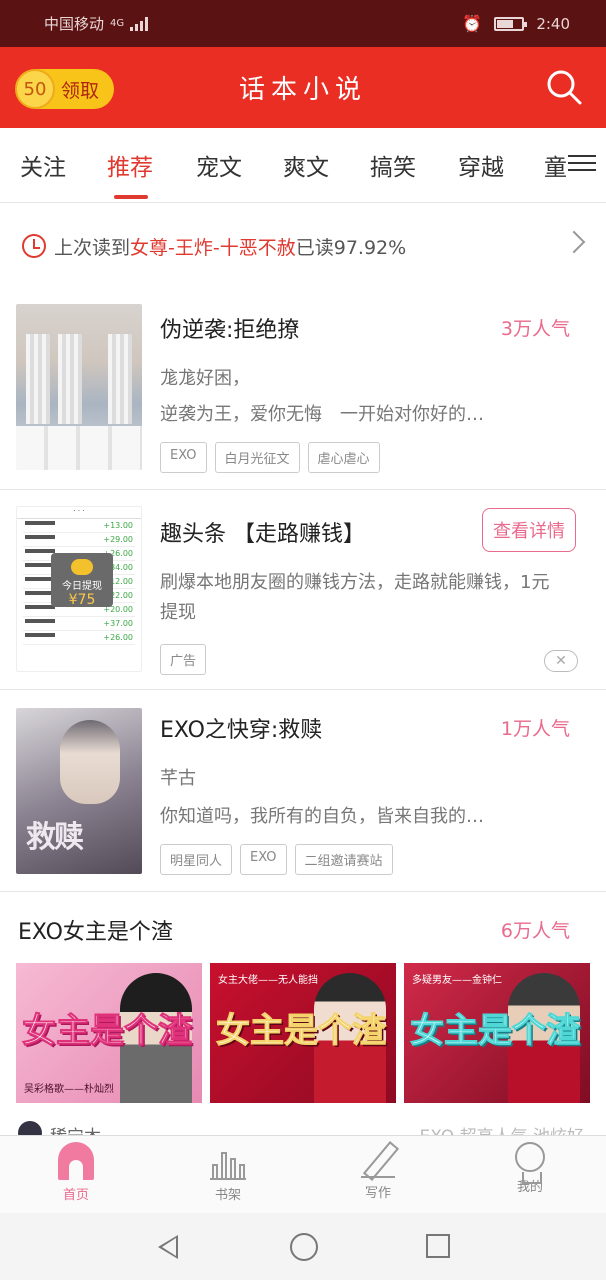  What do you see at coordinates (131, 197) in the screenshot?
I see `active-tab-indicator` at bounding box center [131, 197].